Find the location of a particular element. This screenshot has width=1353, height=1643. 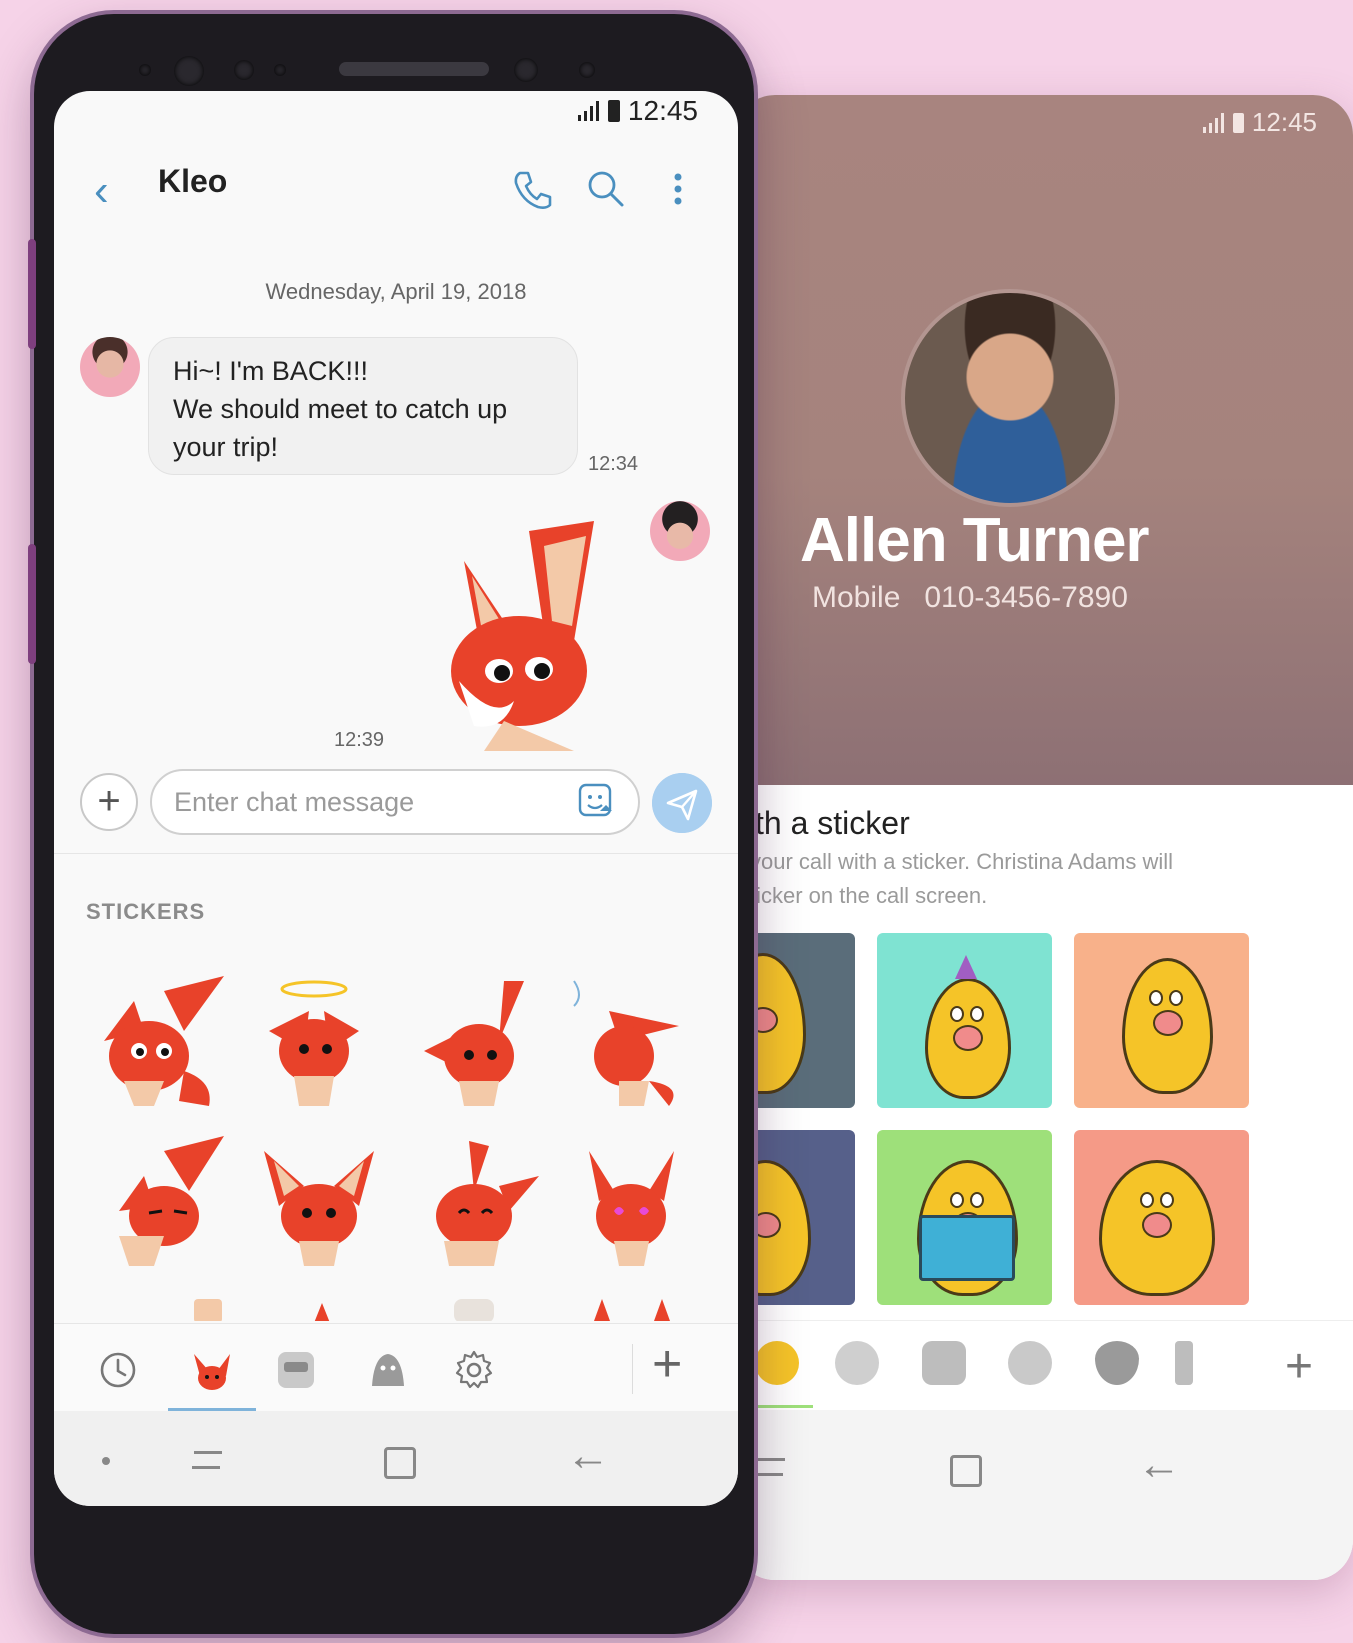

app-bar: ‹ Kleo is located at coordinates (396, 191).